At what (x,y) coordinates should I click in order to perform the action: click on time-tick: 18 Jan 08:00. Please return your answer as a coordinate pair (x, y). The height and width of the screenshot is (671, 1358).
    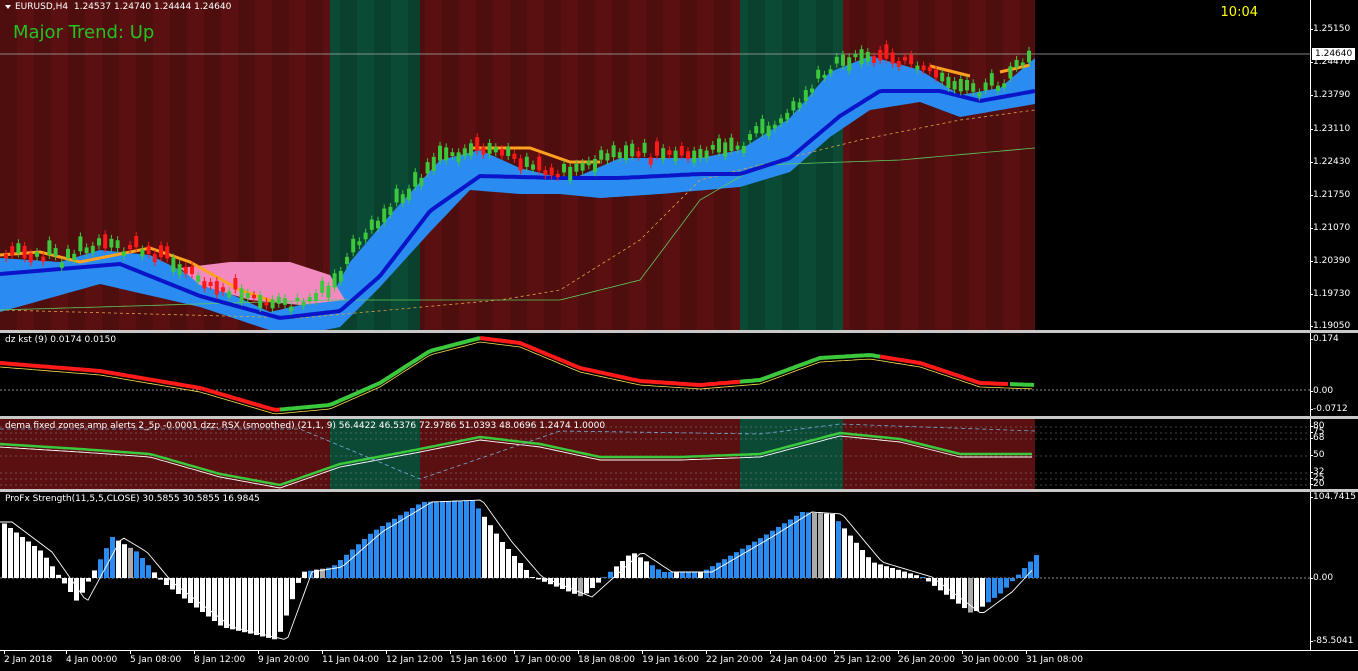
    Looking at the image, I should click on (606, 657).